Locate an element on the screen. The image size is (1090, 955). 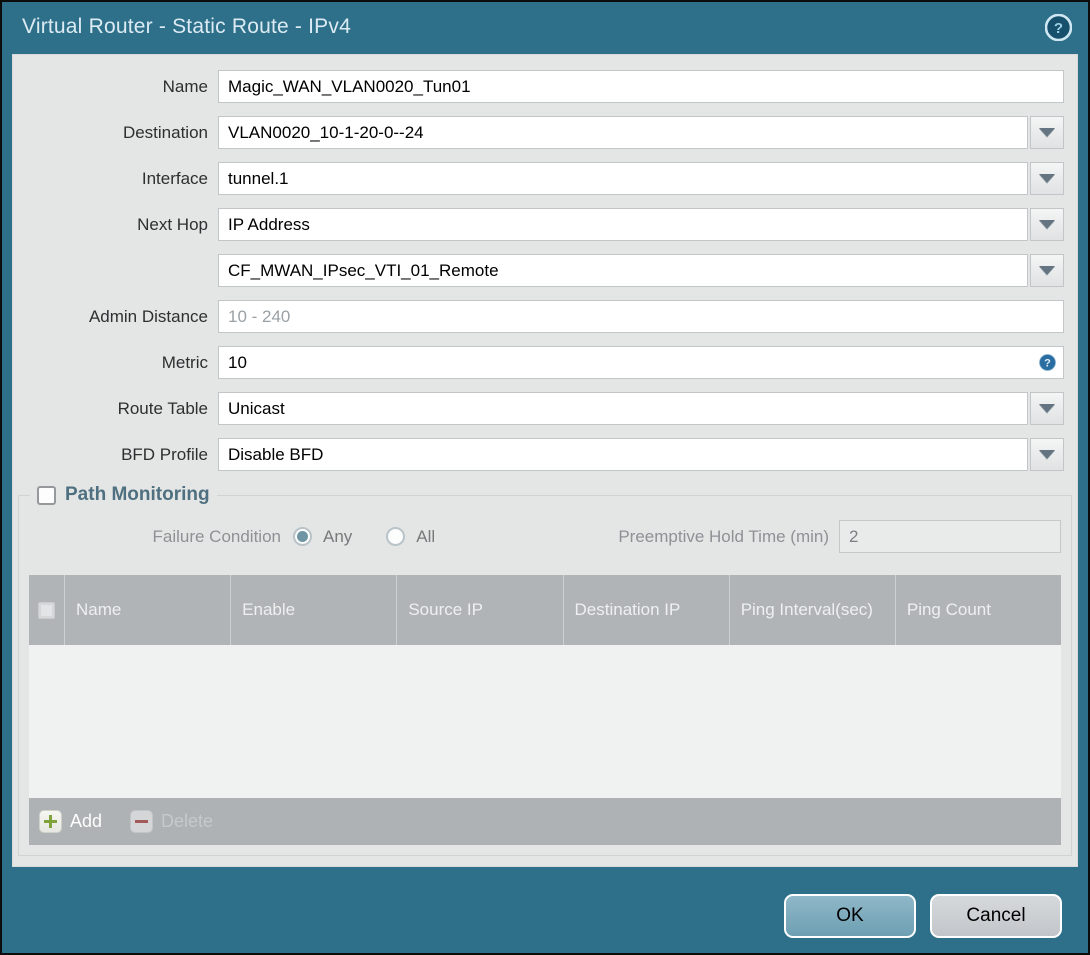
dialog-buttons: OK Cancel is located at coordinates (923, 916).